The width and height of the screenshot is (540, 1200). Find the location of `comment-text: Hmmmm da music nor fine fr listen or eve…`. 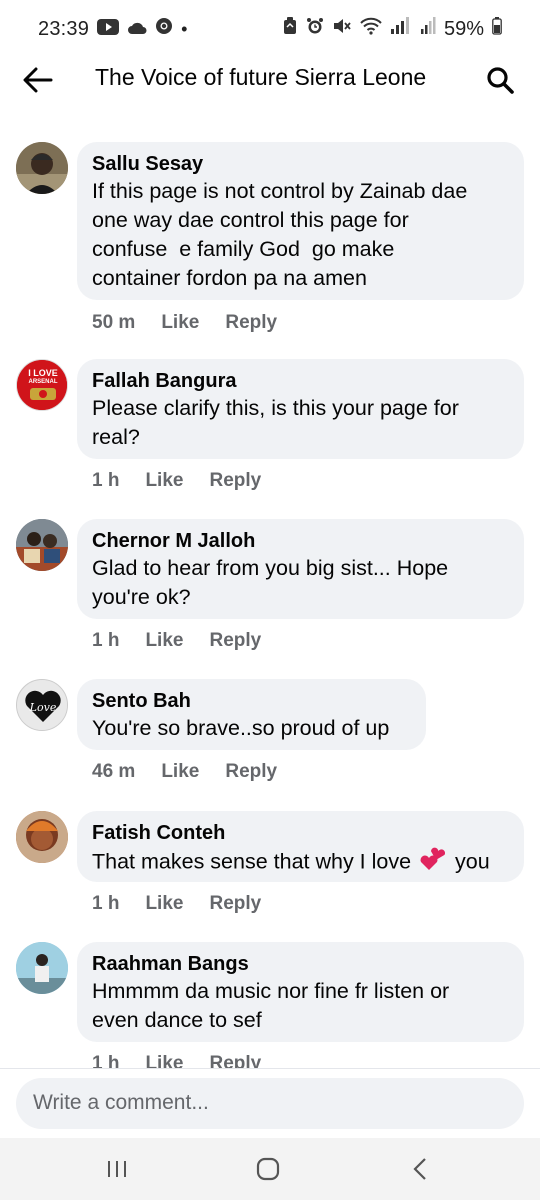

comment-text: Hmmmm da music nor fine fr listen or eve… is located at coordinates (271, 1005).